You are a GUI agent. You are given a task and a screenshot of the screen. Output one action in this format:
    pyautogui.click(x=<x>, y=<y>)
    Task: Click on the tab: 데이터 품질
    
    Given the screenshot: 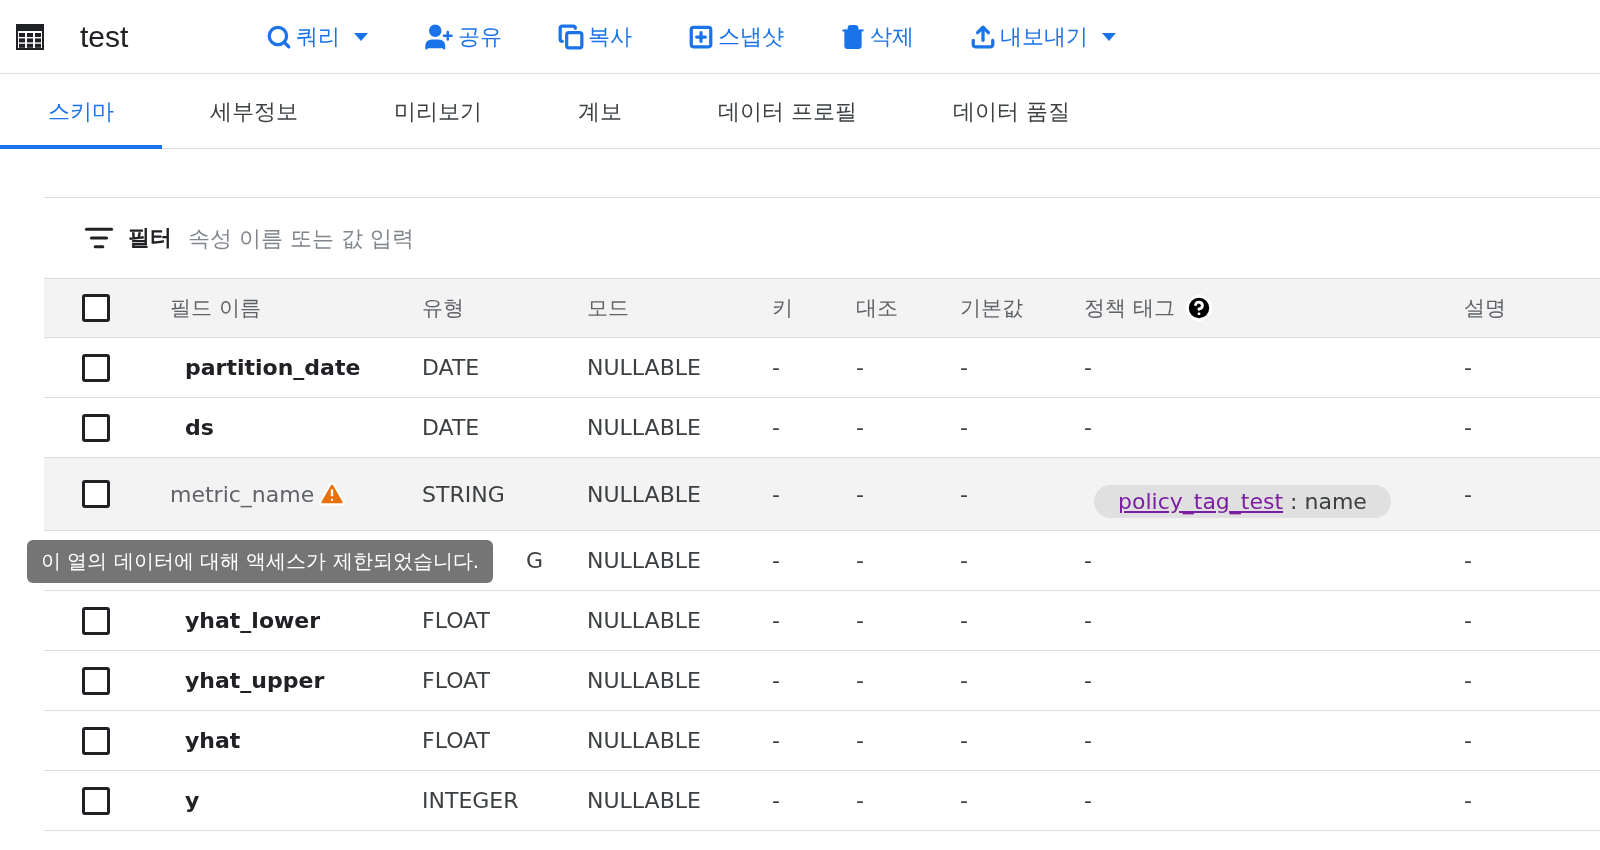 What is the action you would take?
    pyautogui.click(x=1011, y=111)
    